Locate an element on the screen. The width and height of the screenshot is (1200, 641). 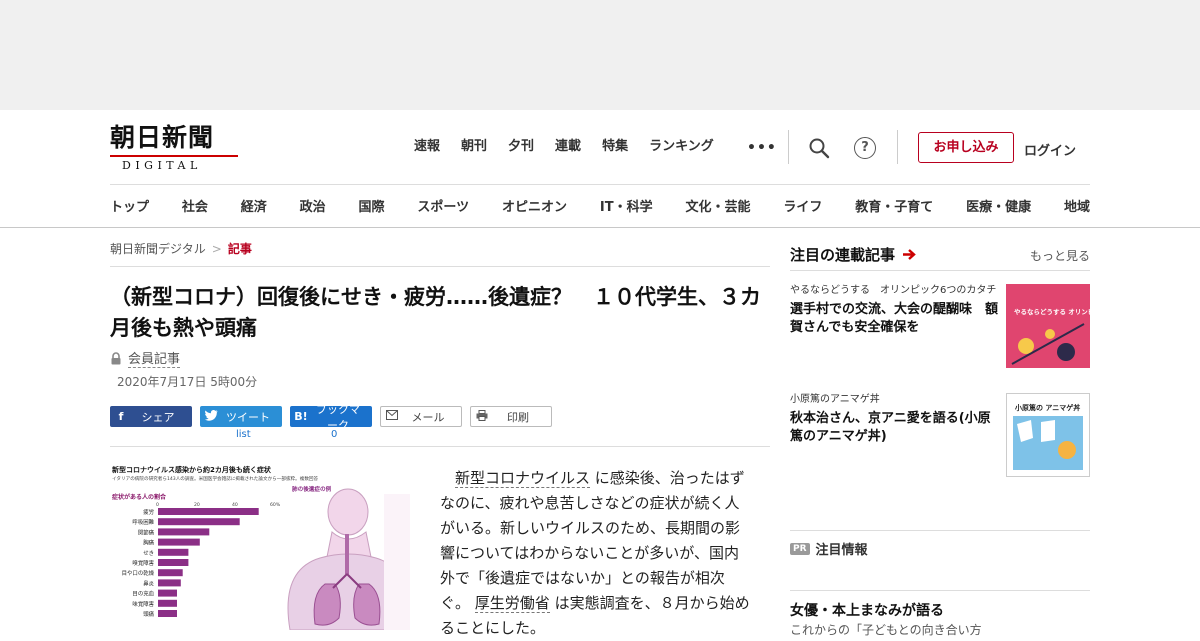
nav-tokushu: 特集 is located at coordinates (615, 147).